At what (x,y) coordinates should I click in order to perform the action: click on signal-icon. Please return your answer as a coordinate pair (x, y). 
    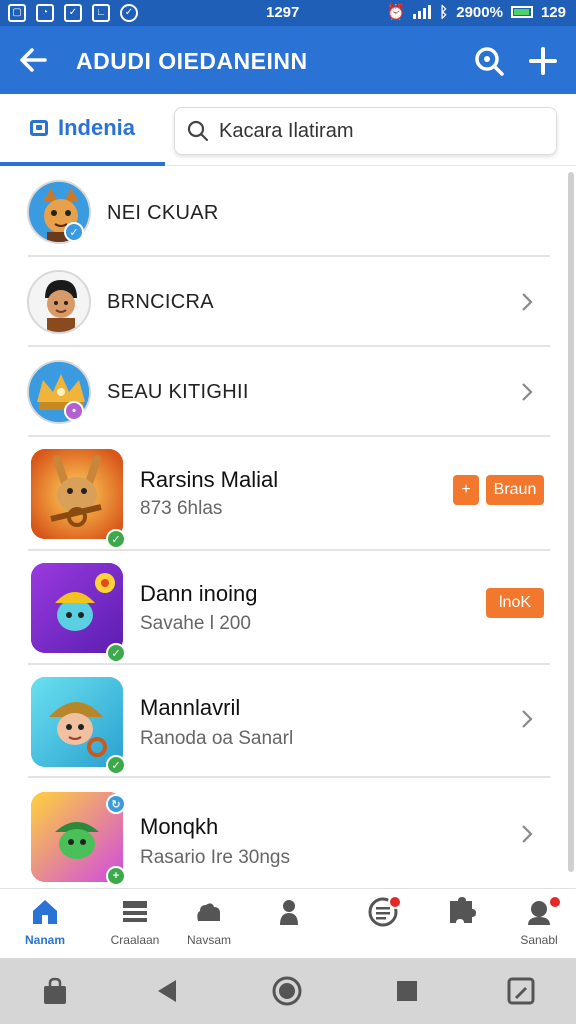
    Looking at the image, I should click on (422, 12).